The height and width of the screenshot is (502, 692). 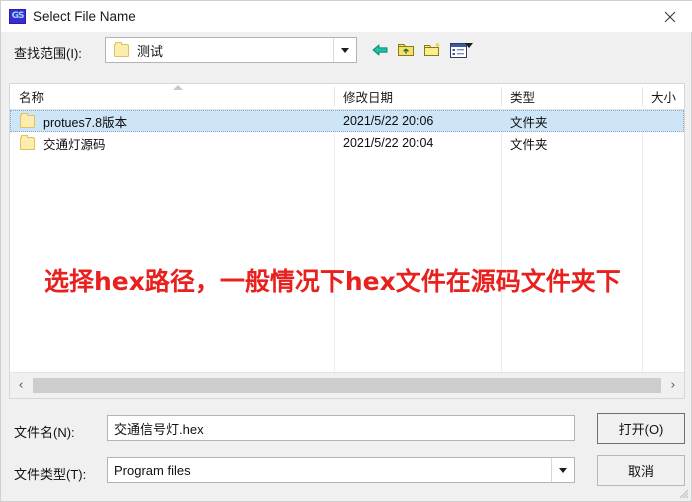 What do you see at coordinates (84, 16) in the screenshot?
I see `window-title: Select File Name` at bounding box center [84, 16].